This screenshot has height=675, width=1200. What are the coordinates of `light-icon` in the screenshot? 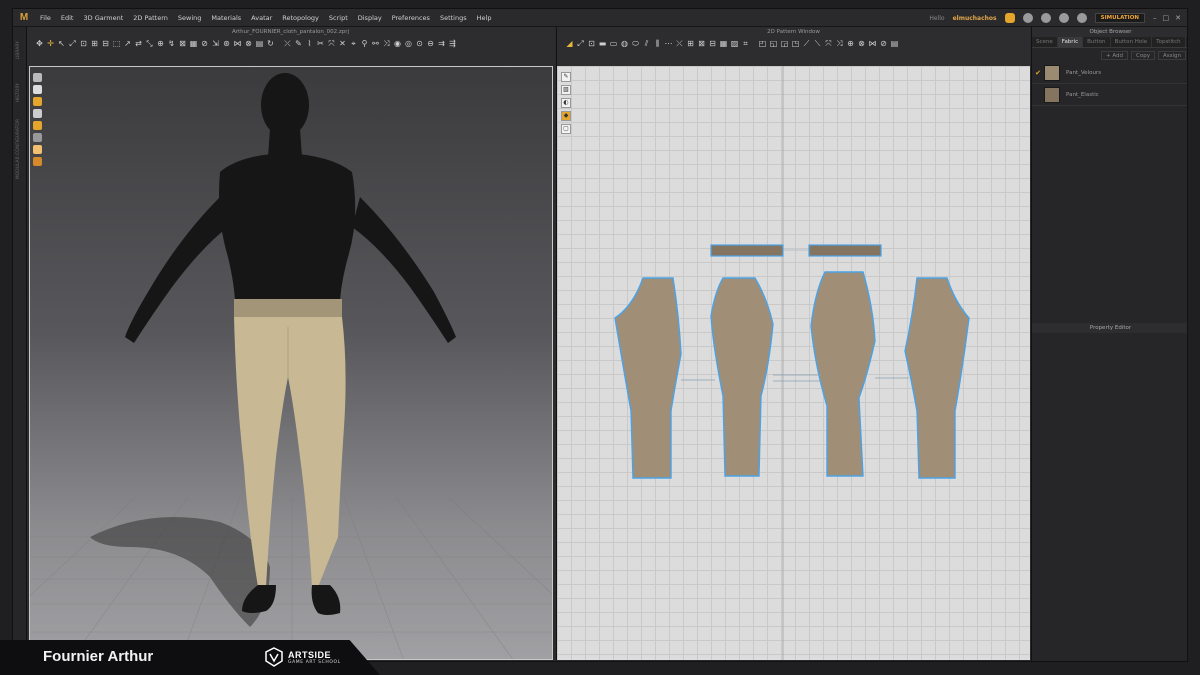 It's located at (37, 161).